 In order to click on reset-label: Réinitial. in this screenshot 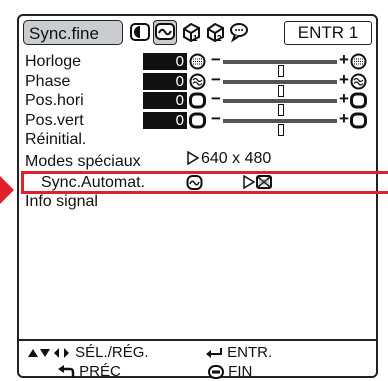, I will do `click(56, 139)`.